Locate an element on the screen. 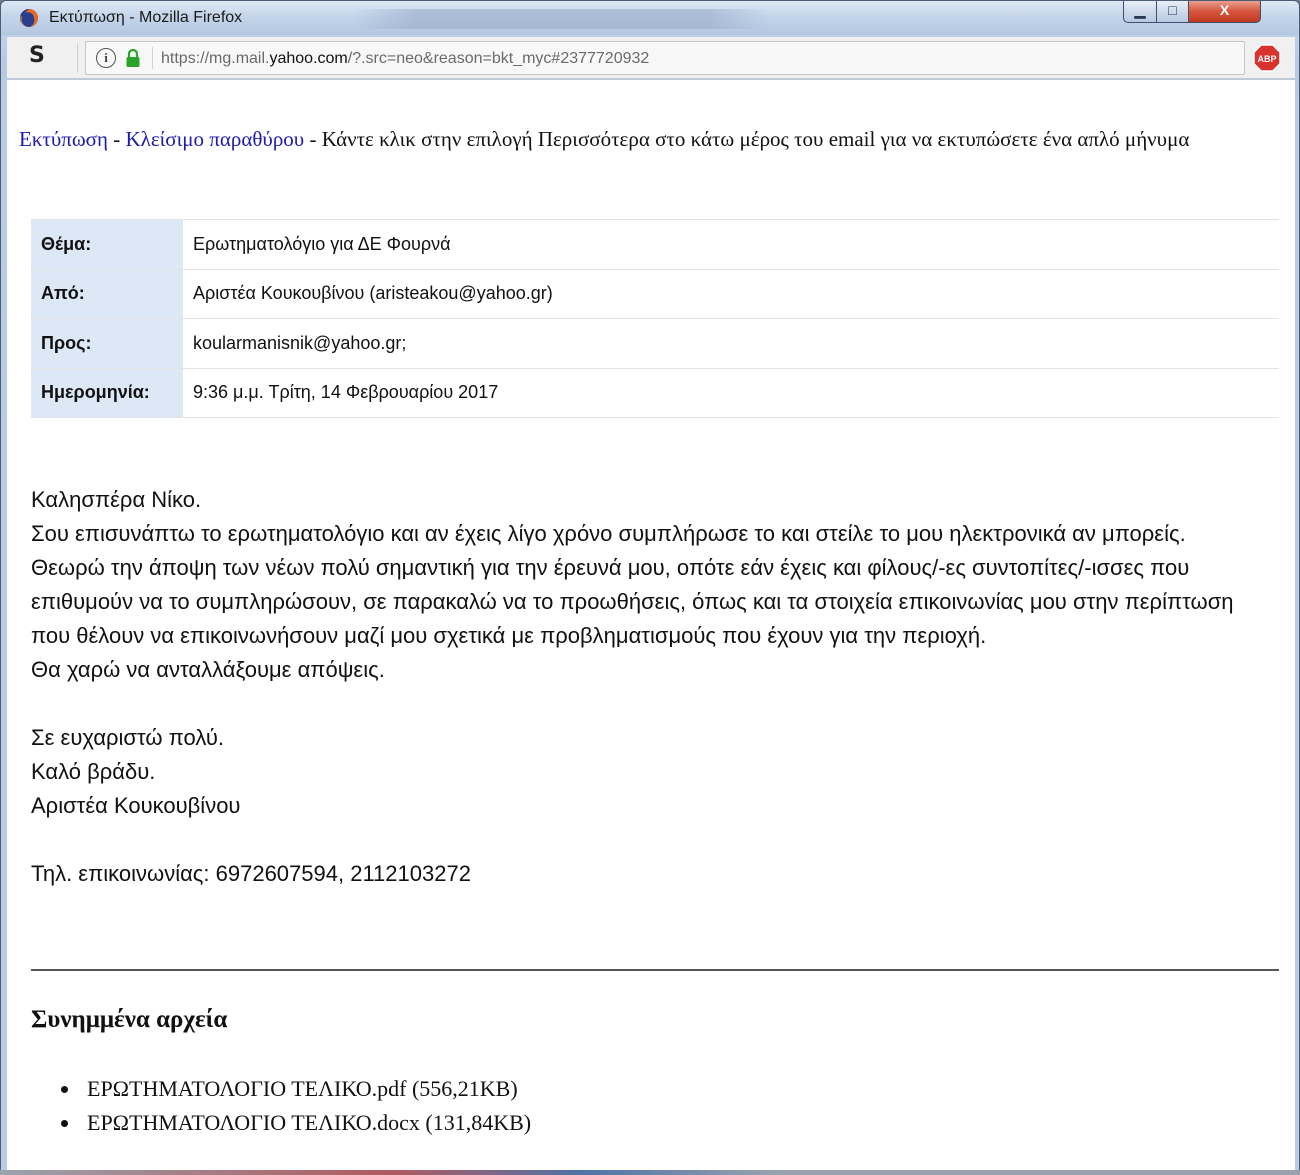  body-paragraph: Θα χαρώ να ανταλλάξουμε απόψεις. is located at coordinates (208, 669).